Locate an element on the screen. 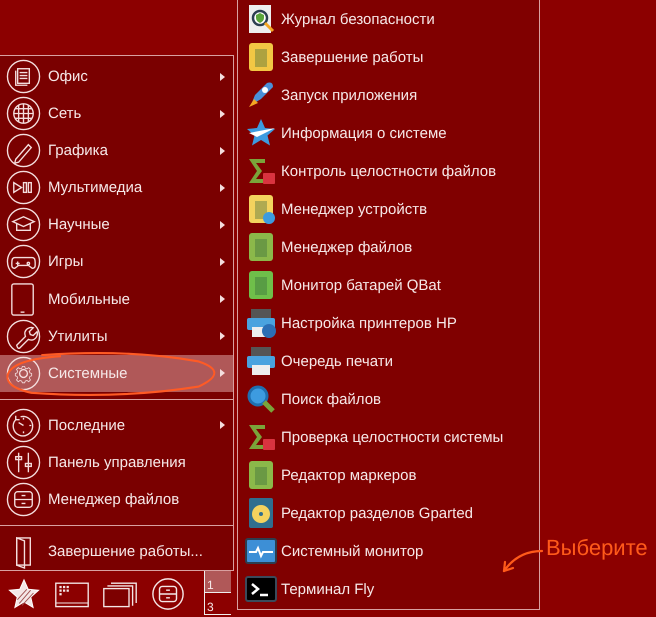  menu-item-label: Последние is located at coordinates (87, 425).